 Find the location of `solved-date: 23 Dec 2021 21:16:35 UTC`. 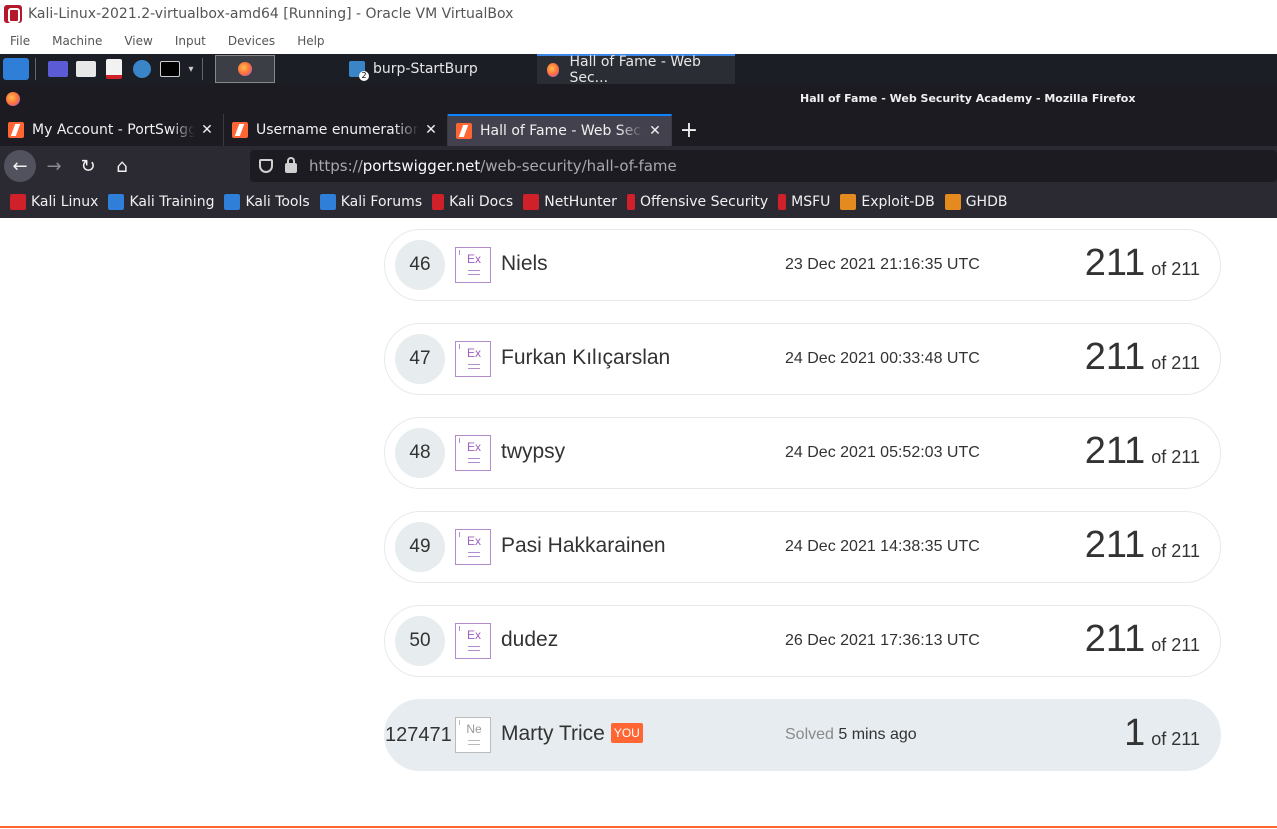

solved-date: 23 Dec 2021 21:16:35 UTC is located at coordinates (882, 264).